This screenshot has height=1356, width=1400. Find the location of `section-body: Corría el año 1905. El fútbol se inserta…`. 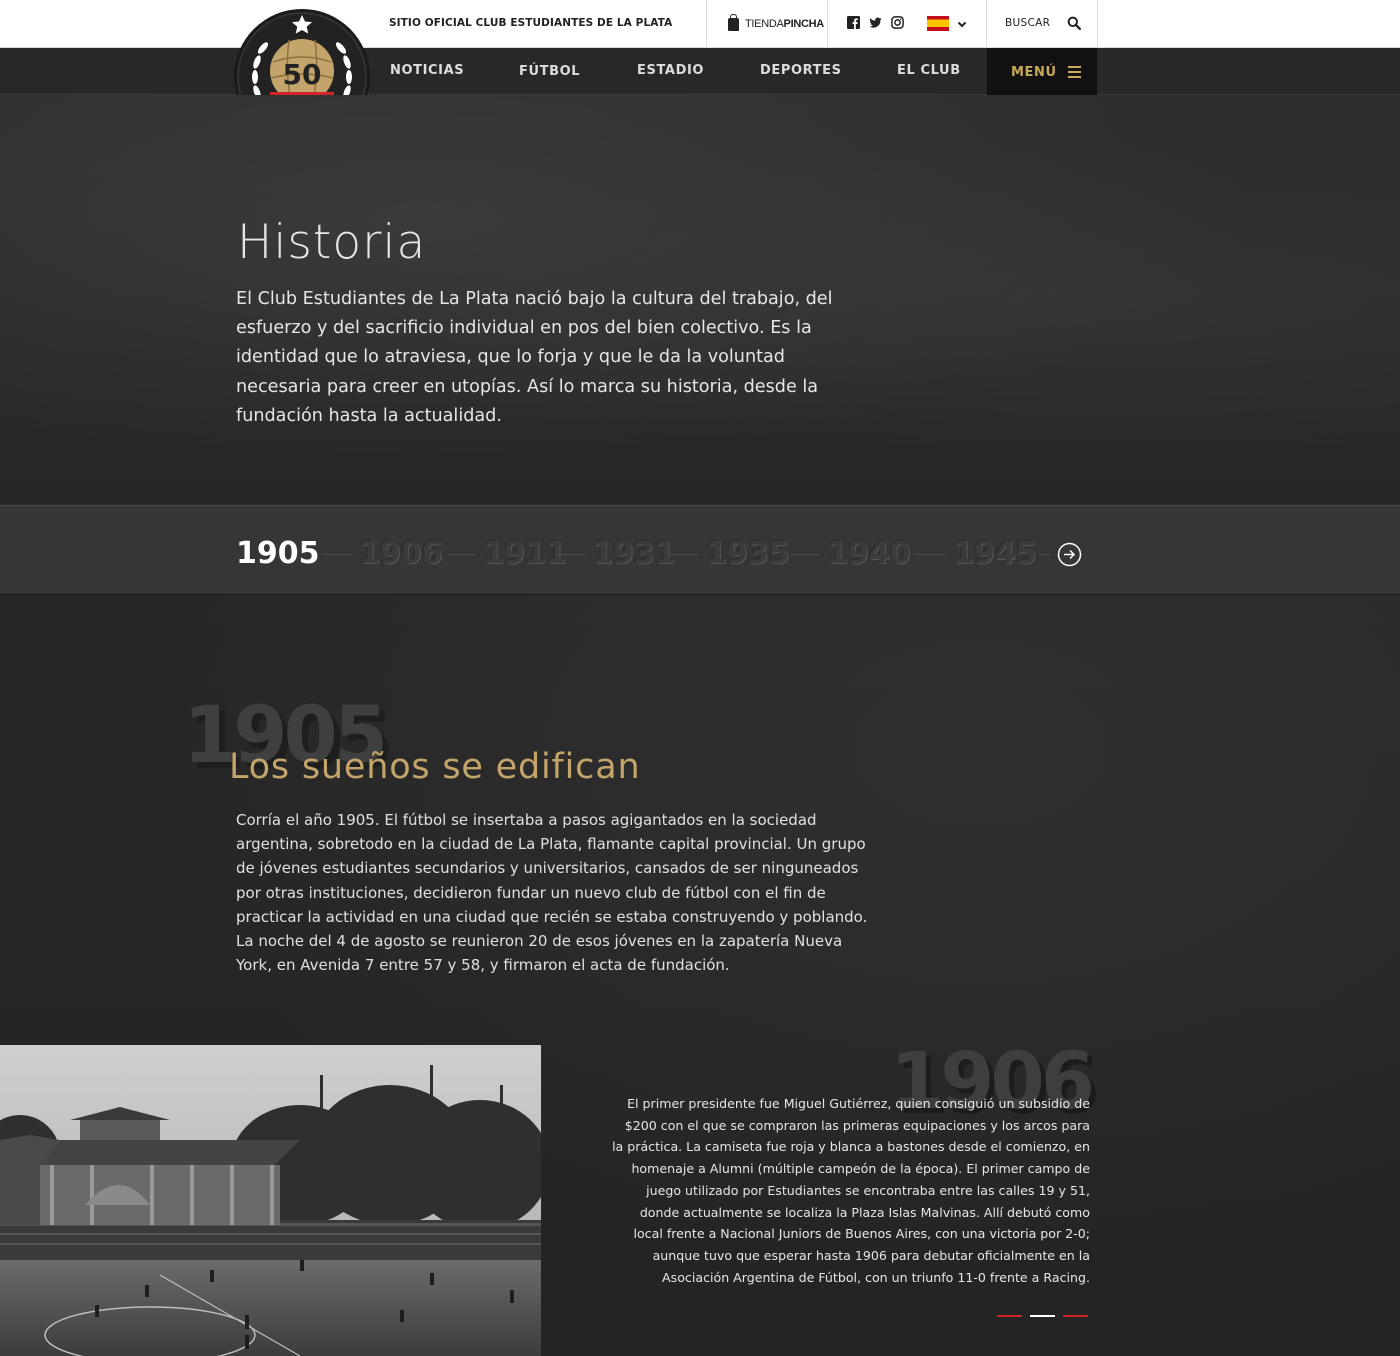

section-body: Corría el año 1905. El fútbol se inserta… is located at coordinates (552, 893).